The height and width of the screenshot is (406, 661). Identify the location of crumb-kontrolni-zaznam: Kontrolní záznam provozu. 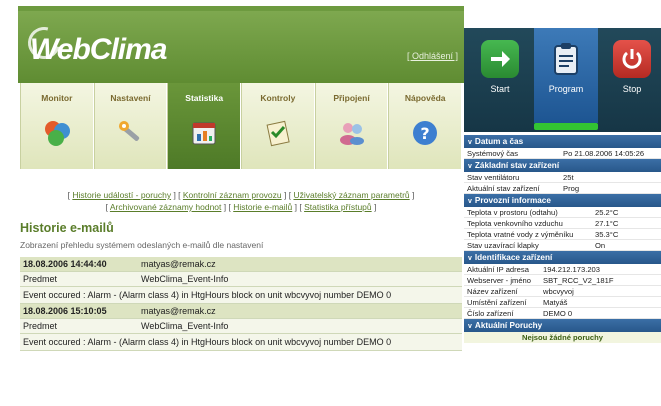
(232, 195).